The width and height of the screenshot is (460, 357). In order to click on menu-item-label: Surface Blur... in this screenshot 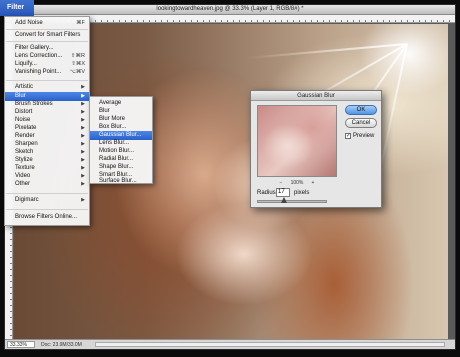, I will do `click(118, 181)`.